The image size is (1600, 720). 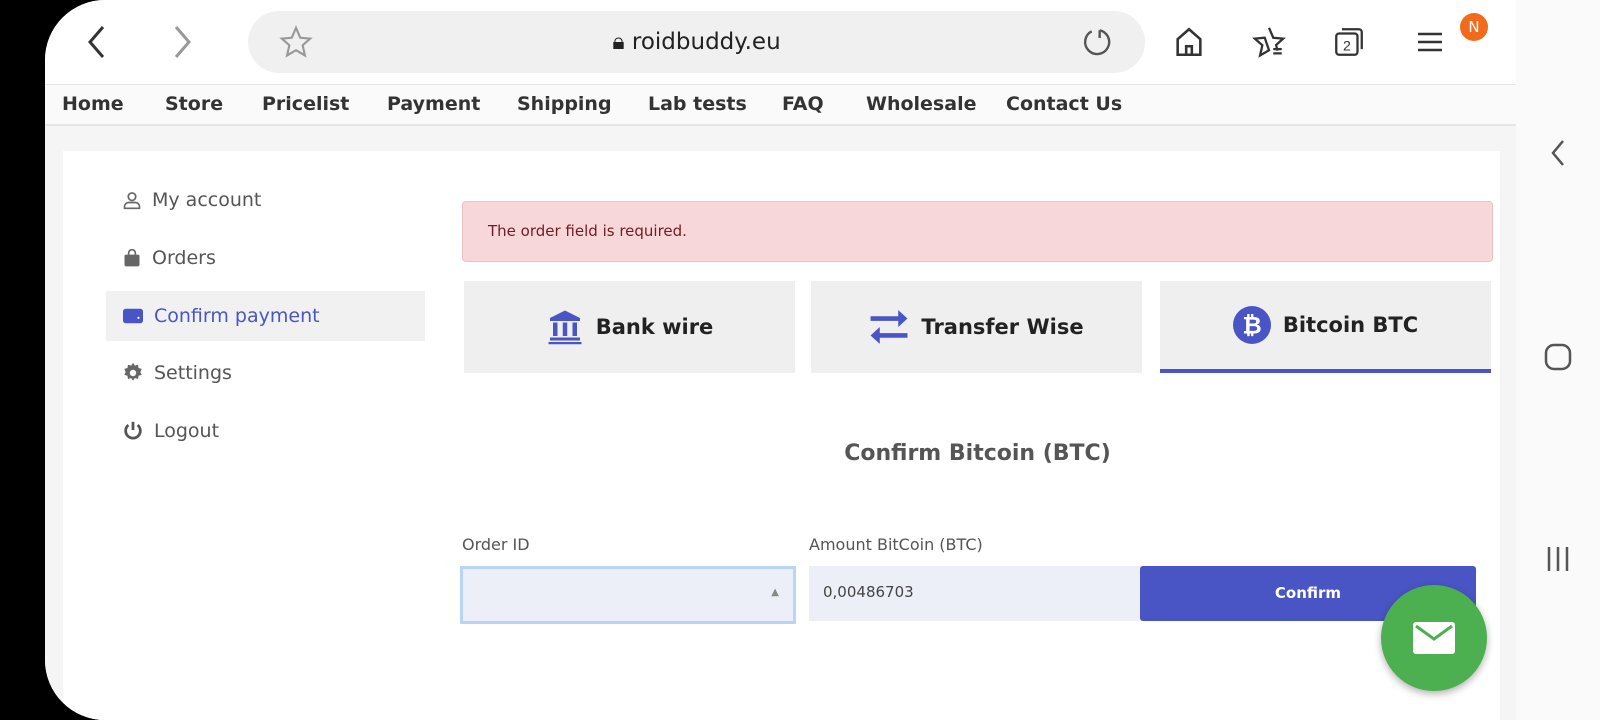 What do you see at coordinates (775, 592) in the screenshot?
I see `chevron-up-icon: ▲` at bounding box center [775, 592].